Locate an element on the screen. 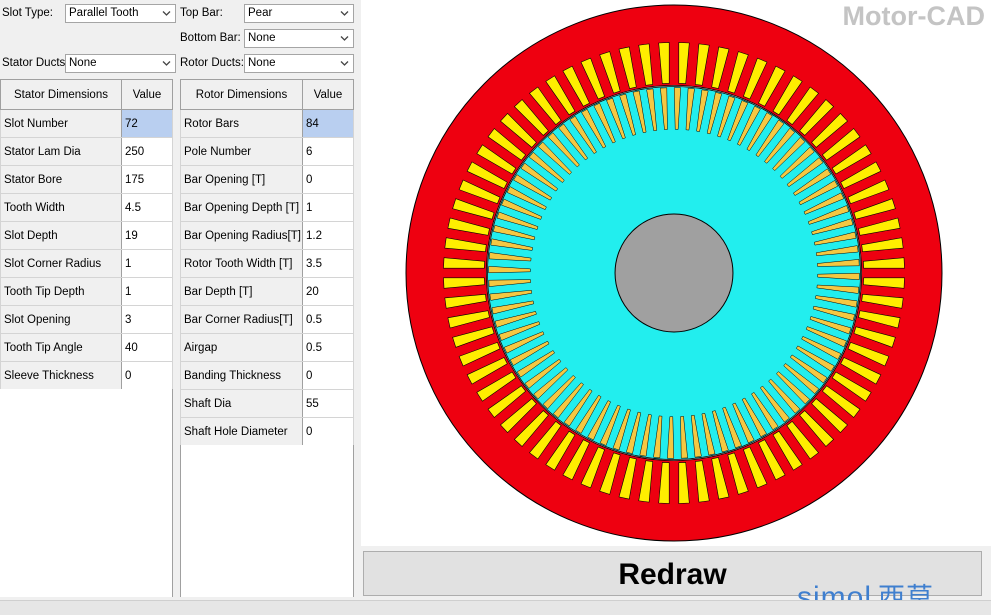  row-label: Tooth Width is located at coordinates (61, 207).